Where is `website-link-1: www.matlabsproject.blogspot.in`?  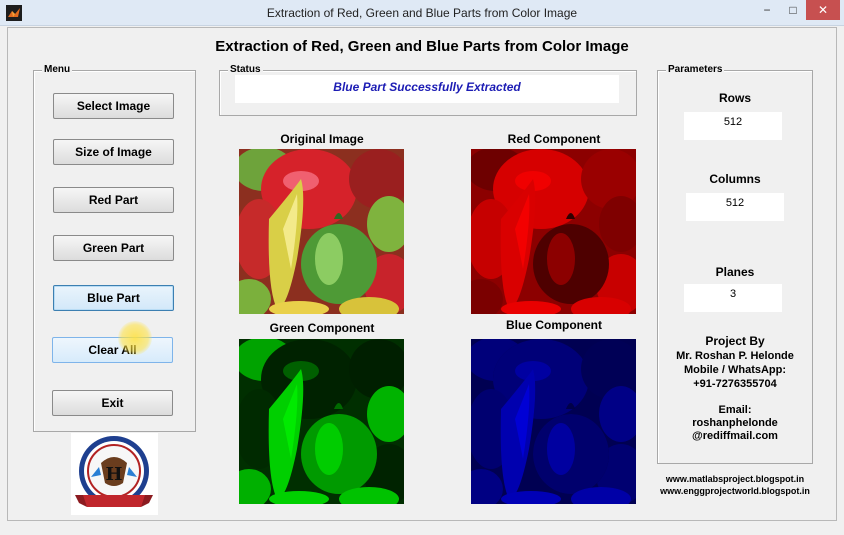 website-link-1: www.matlabsproject.blogspot.in is located at coordinates (735, 479).